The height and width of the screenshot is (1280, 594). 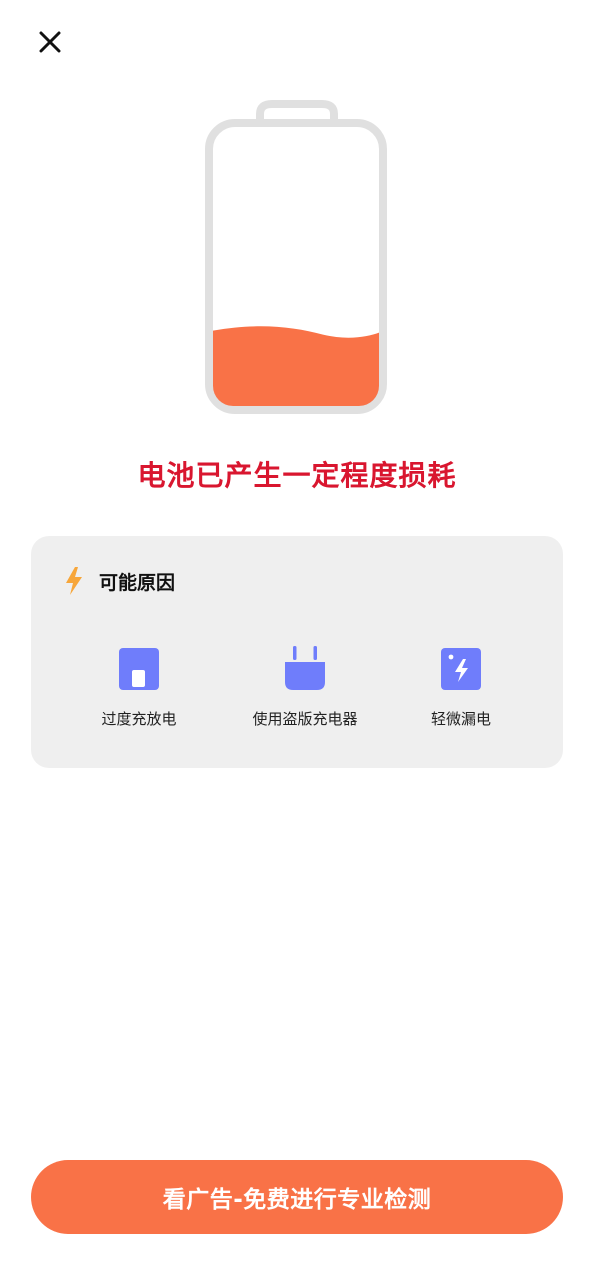 I want to click on reasons-header: 可能原因, so click(x=119, y=581).